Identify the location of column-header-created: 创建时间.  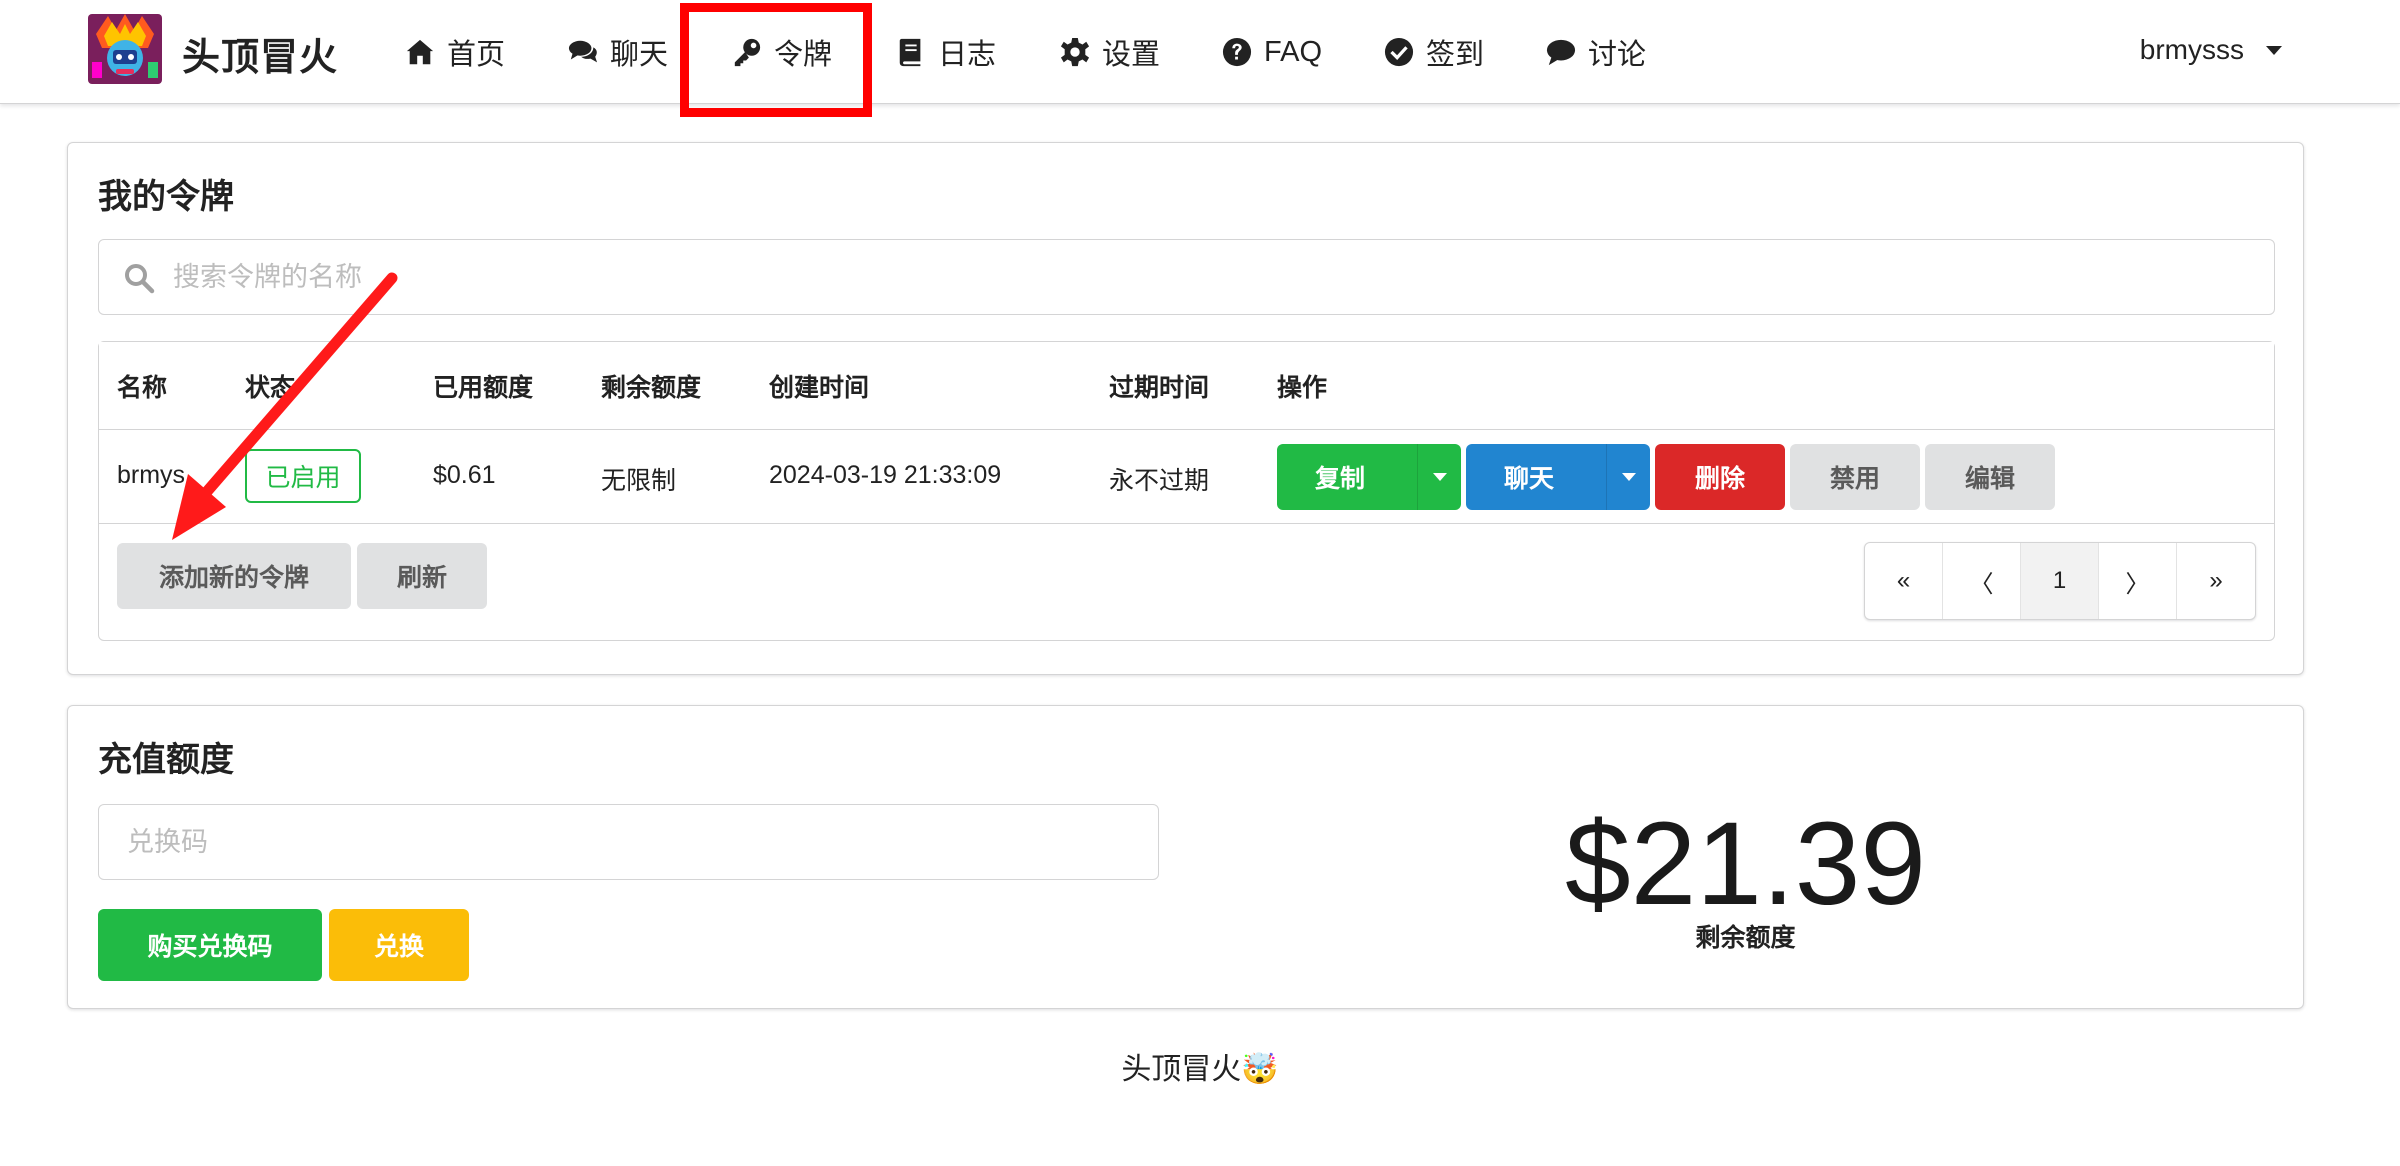
(819, 386).